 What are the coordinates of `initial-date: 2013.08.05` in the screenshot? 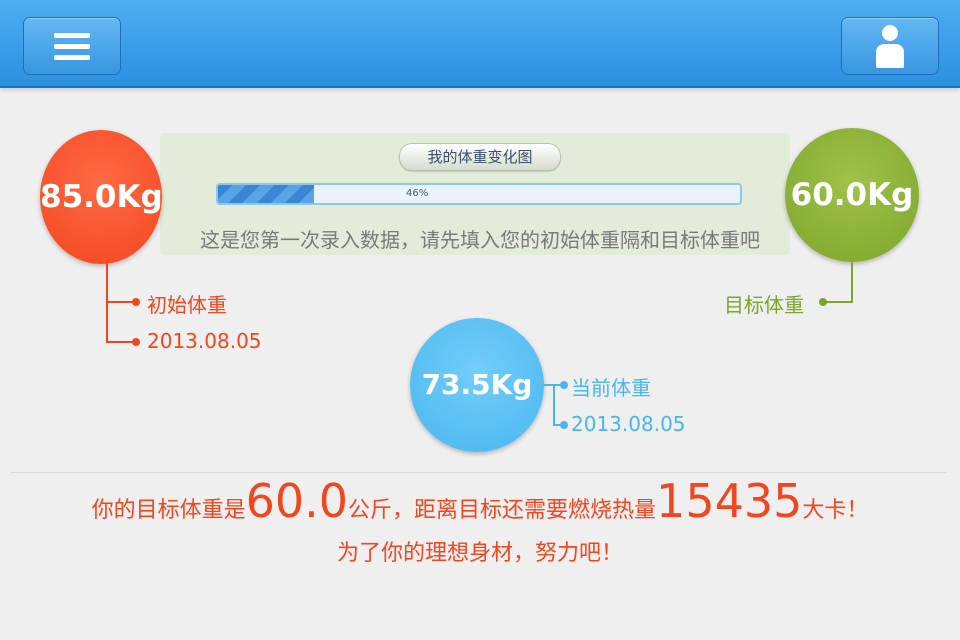 It's located at (204, 341).